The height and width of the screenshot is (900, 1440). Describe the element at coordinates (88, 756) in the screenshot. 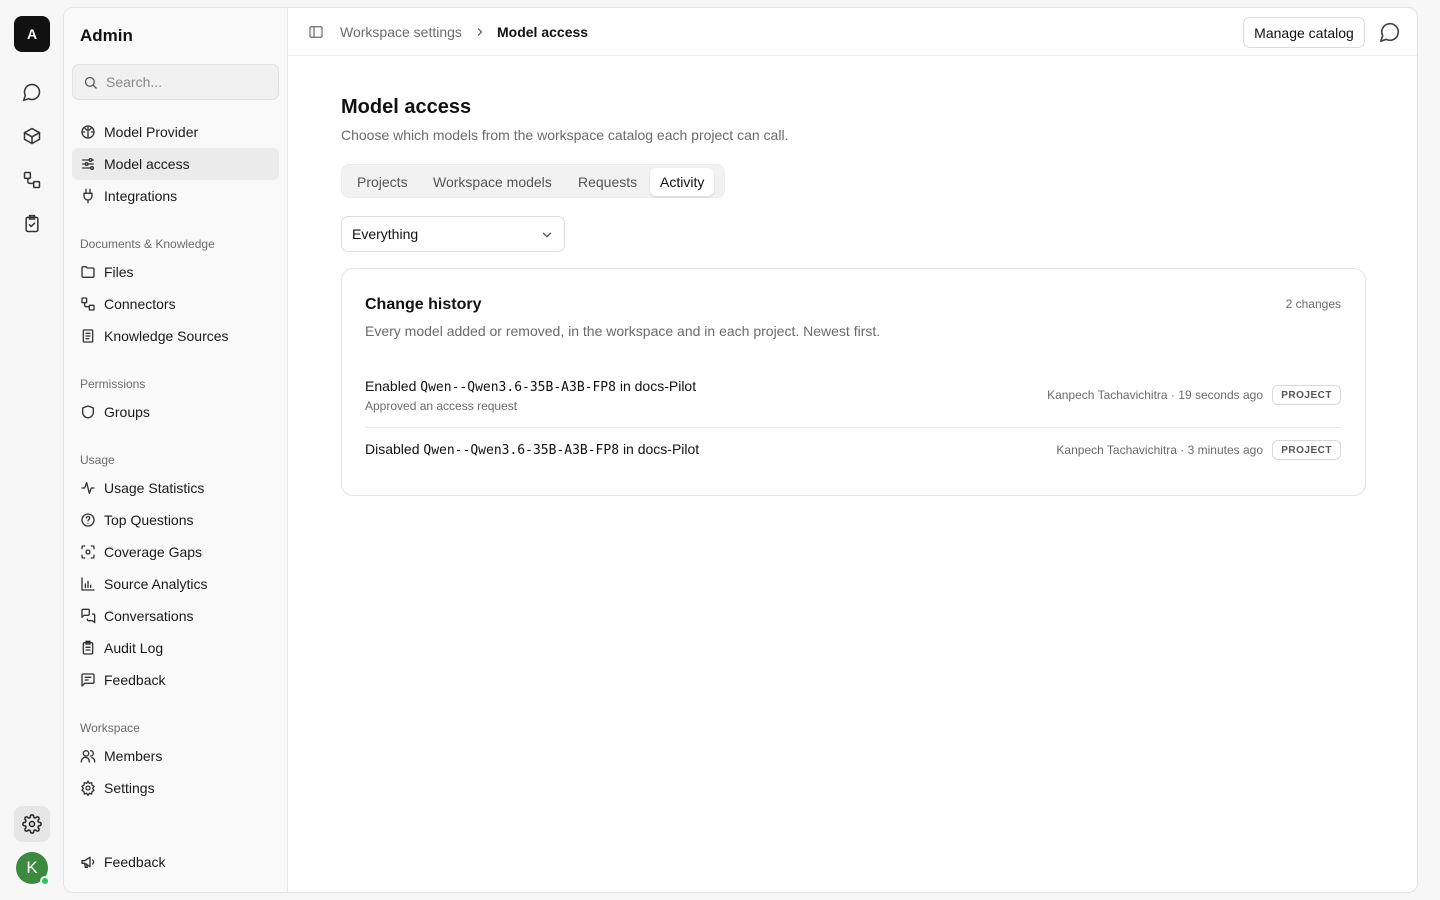

I see `users-icon` at that location.